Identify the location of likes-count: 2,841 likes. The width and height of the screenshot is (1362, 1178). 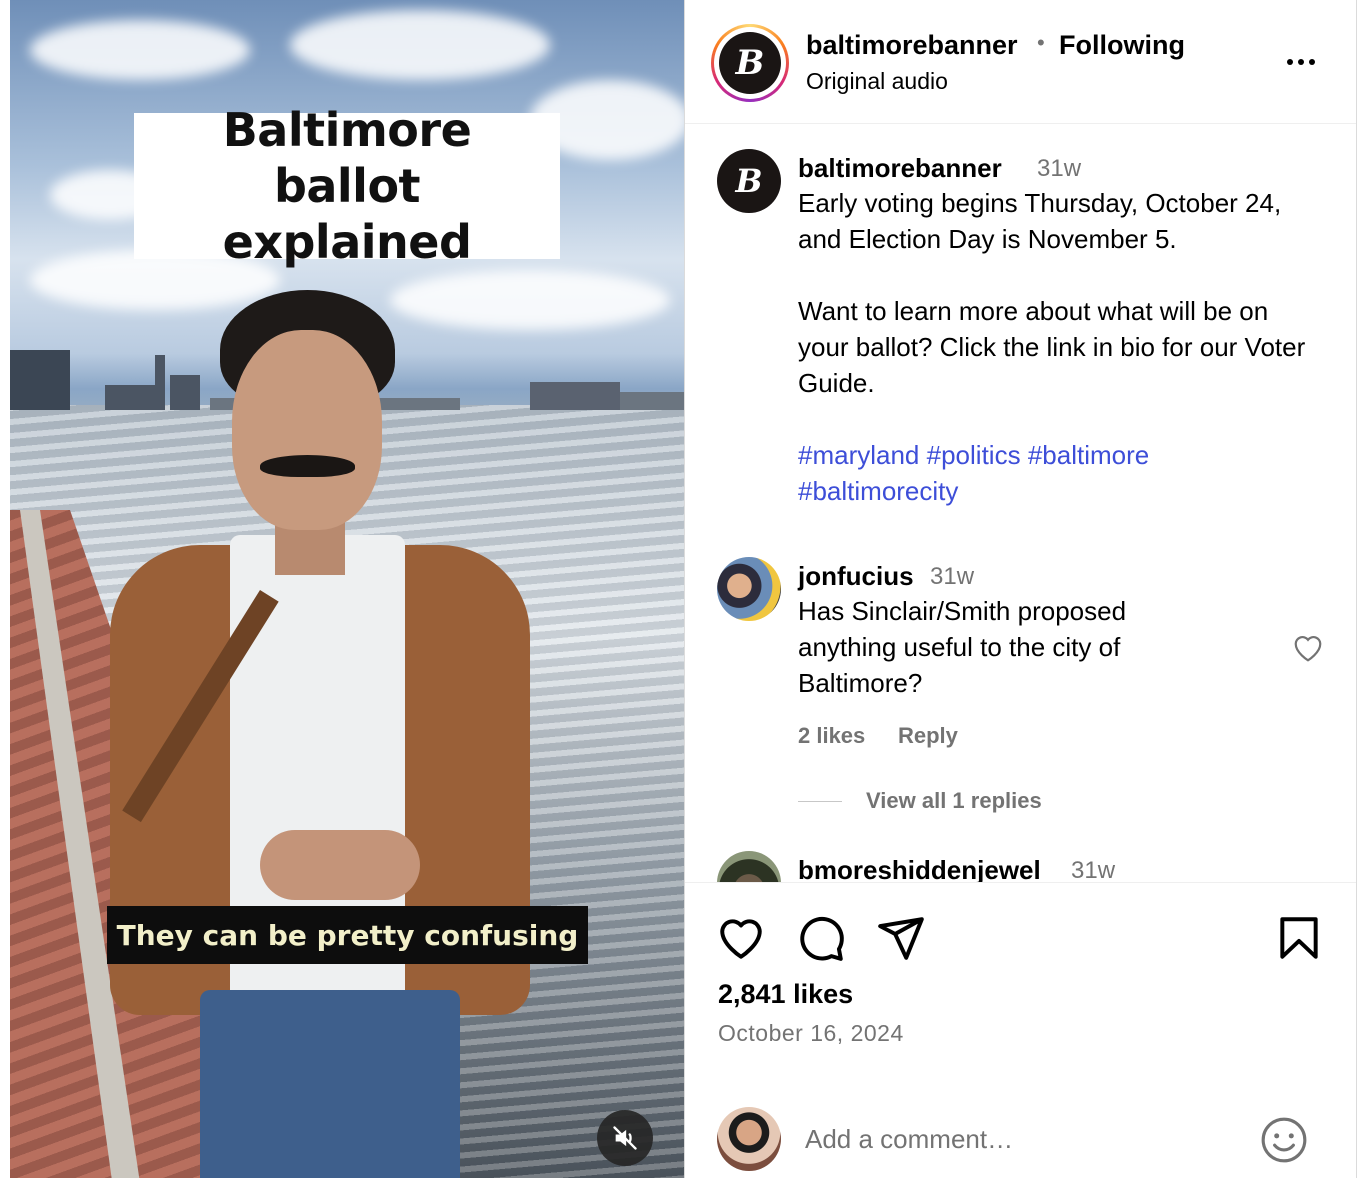
(785, 994).